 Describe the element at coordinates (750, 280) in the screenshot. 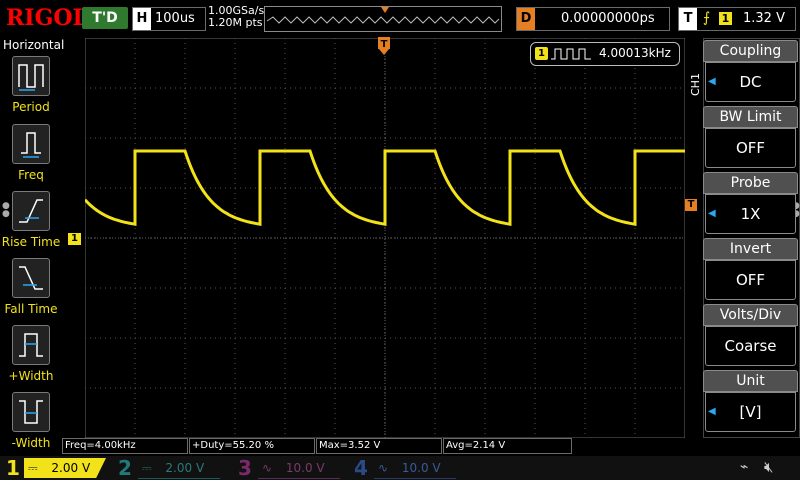

I see `menu-value-invert: OFF` at that location.